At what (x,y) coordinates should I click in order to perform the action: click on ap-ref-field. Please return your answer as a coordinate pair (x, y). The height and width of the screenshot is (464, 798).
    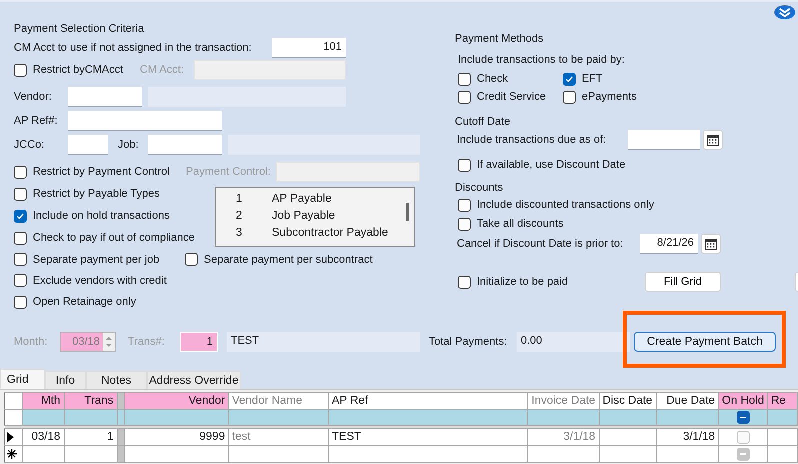
    Looking at the image, I should click on (145, 121).